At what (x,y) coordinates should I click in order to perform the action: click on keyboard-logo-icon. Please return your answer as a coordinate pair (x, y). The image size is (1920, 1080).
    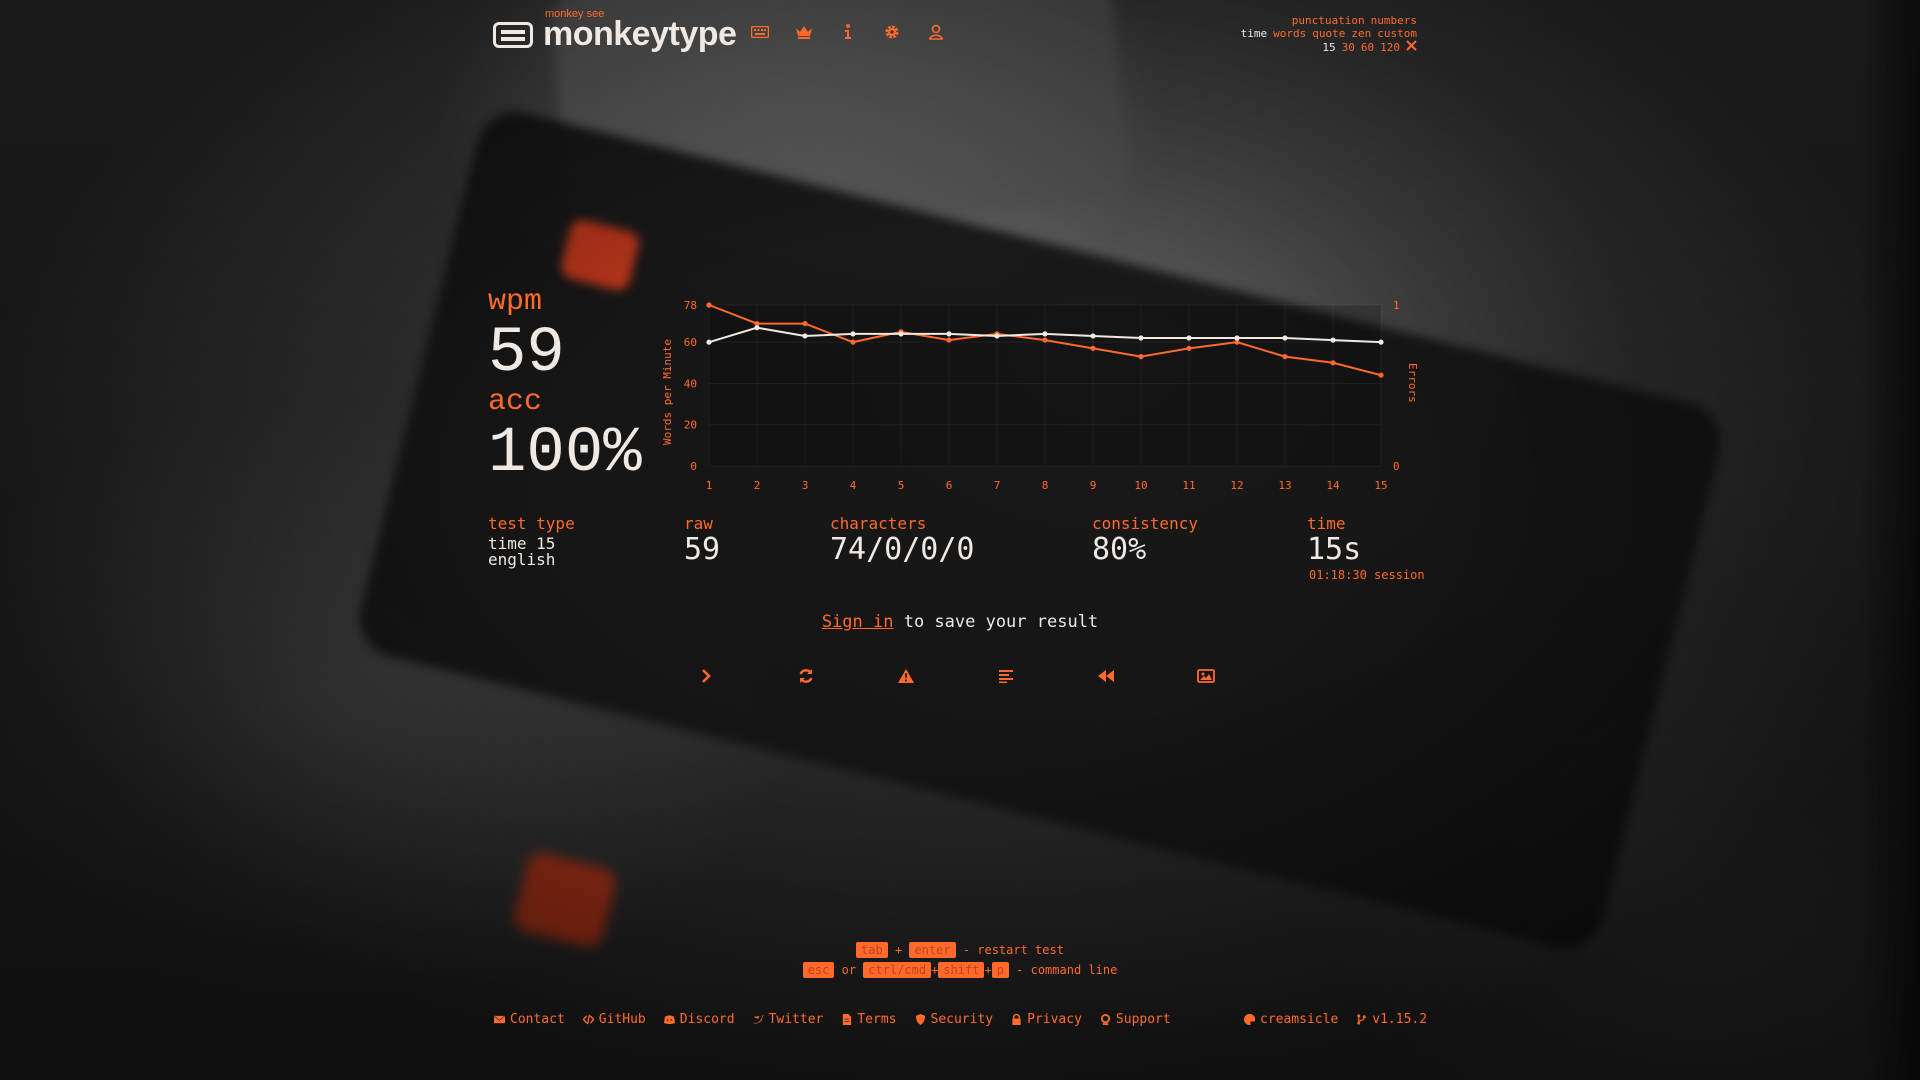
    Looking at the image, I should click on (513, 35).